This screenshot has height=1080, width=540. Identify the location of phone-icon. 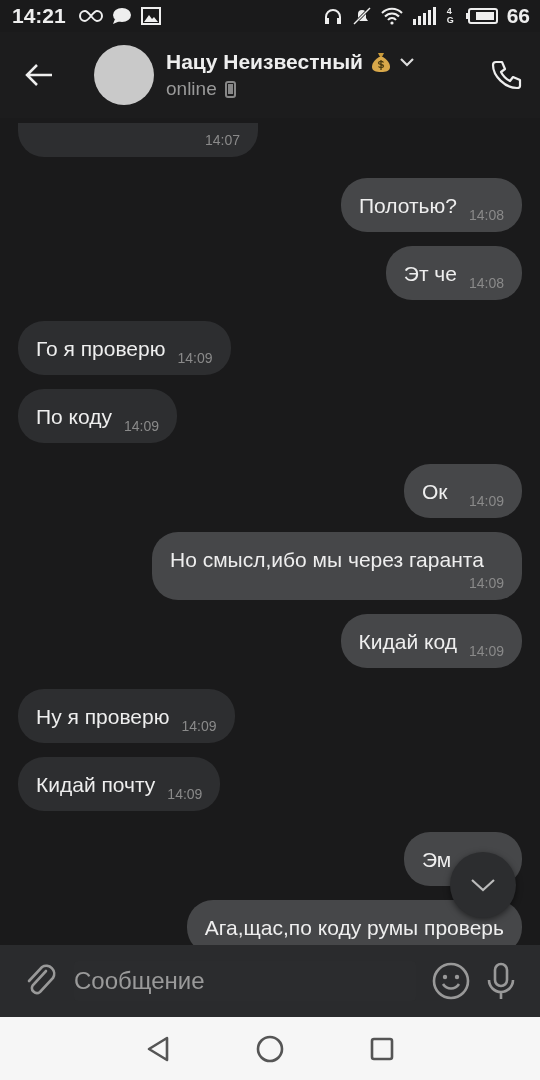
(506, 75).